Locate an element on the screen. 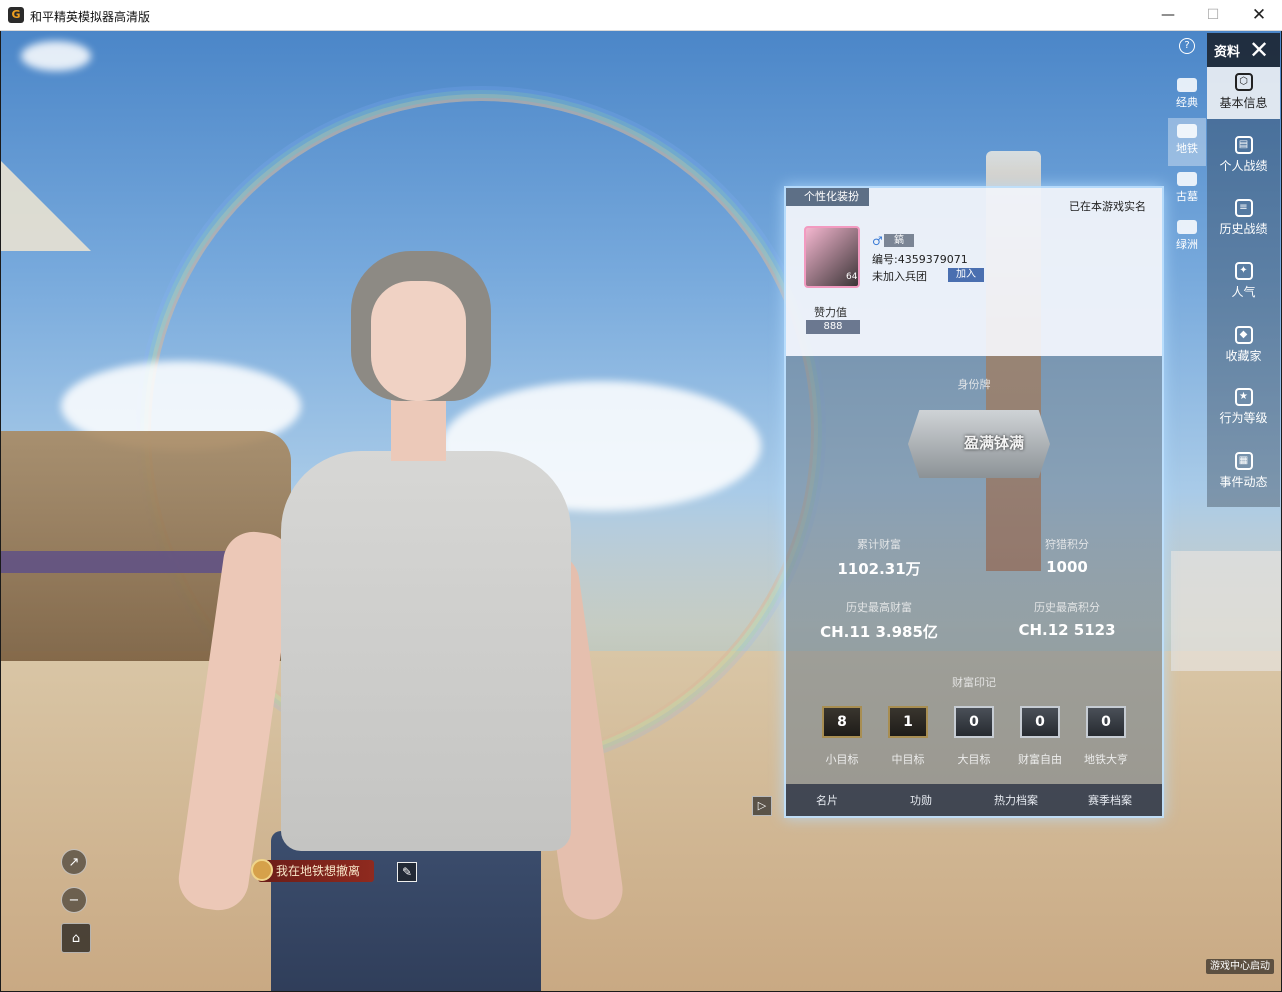 Image resolution: width=1282 pixels, height=992 pixels. minimize-button: — is located at coordinates (1168, 15).